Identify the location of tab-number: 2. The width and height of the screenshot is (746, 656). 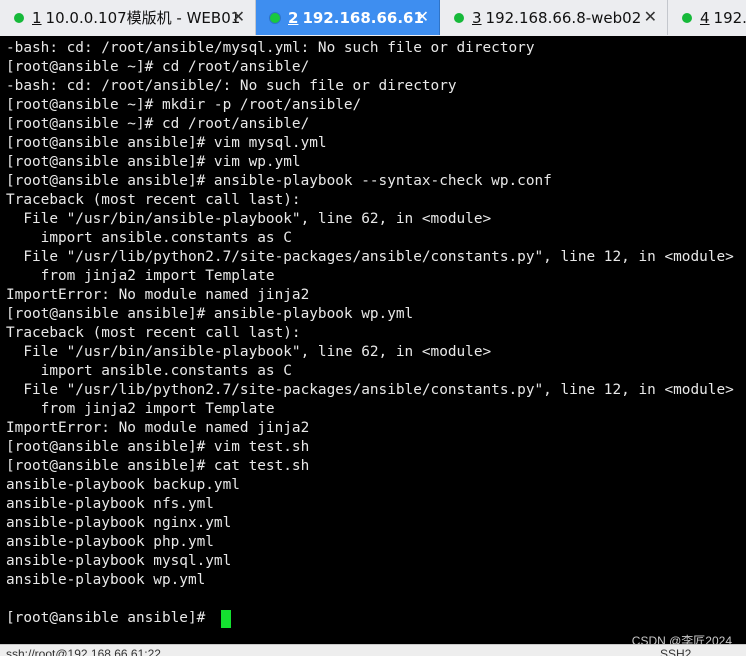
(293, 17).